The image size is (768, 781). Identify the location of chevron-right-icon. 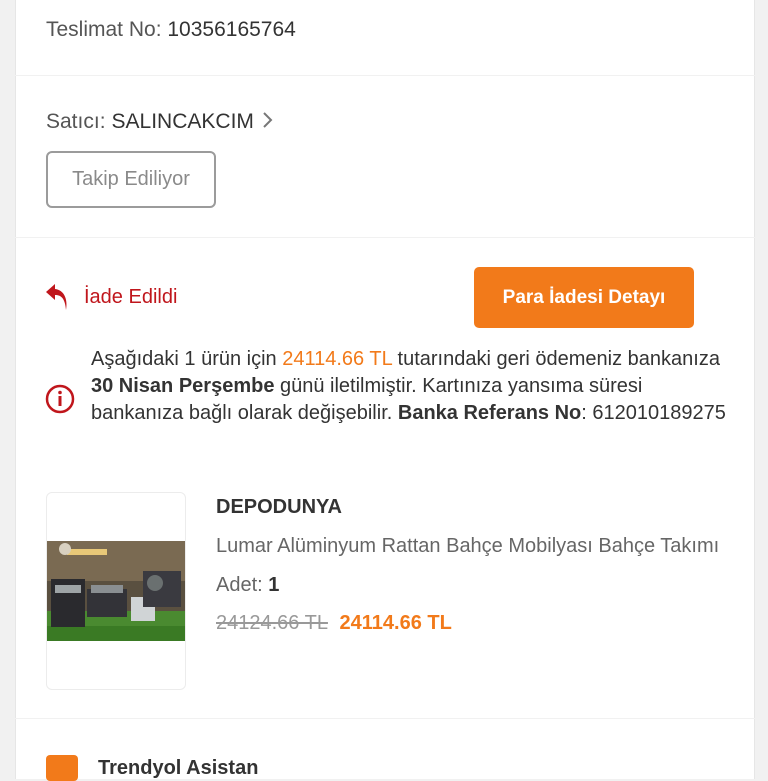
(268, 122).